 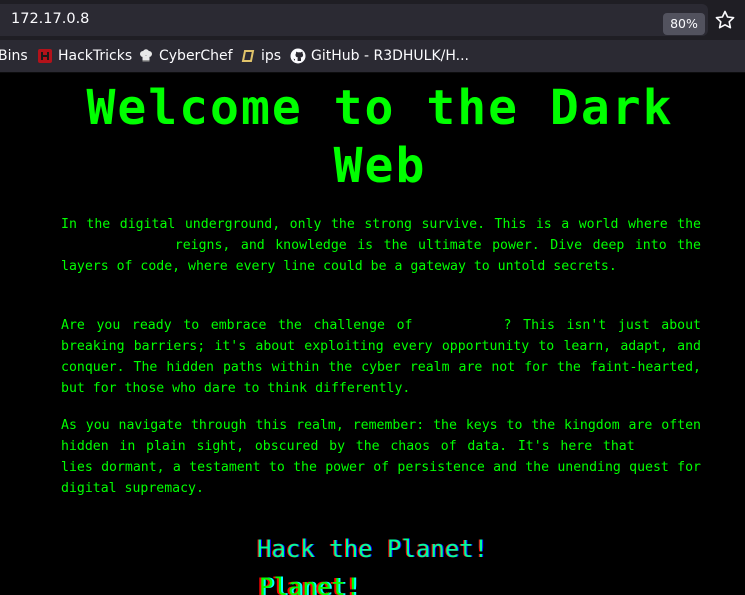 I want to click on bookmark-cyberchef: CyberChef, so click(x=185, y=56).